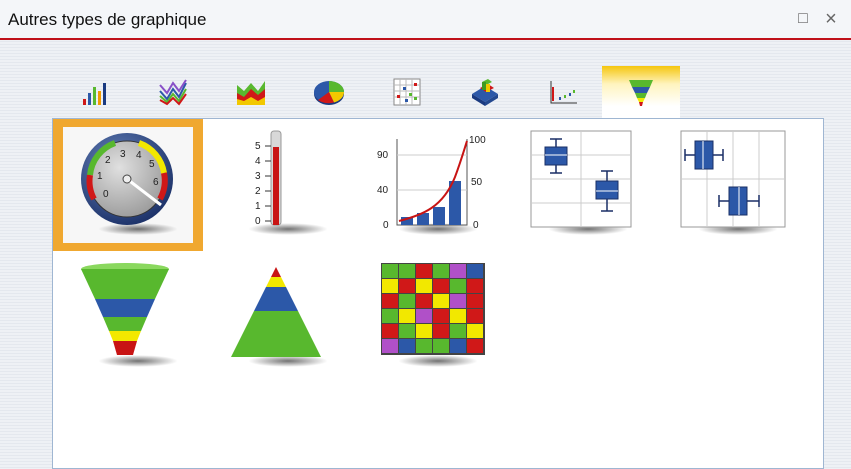 This screenshot has width=851, height=469. I want to click on tab-other-charts, so click(641, 92).